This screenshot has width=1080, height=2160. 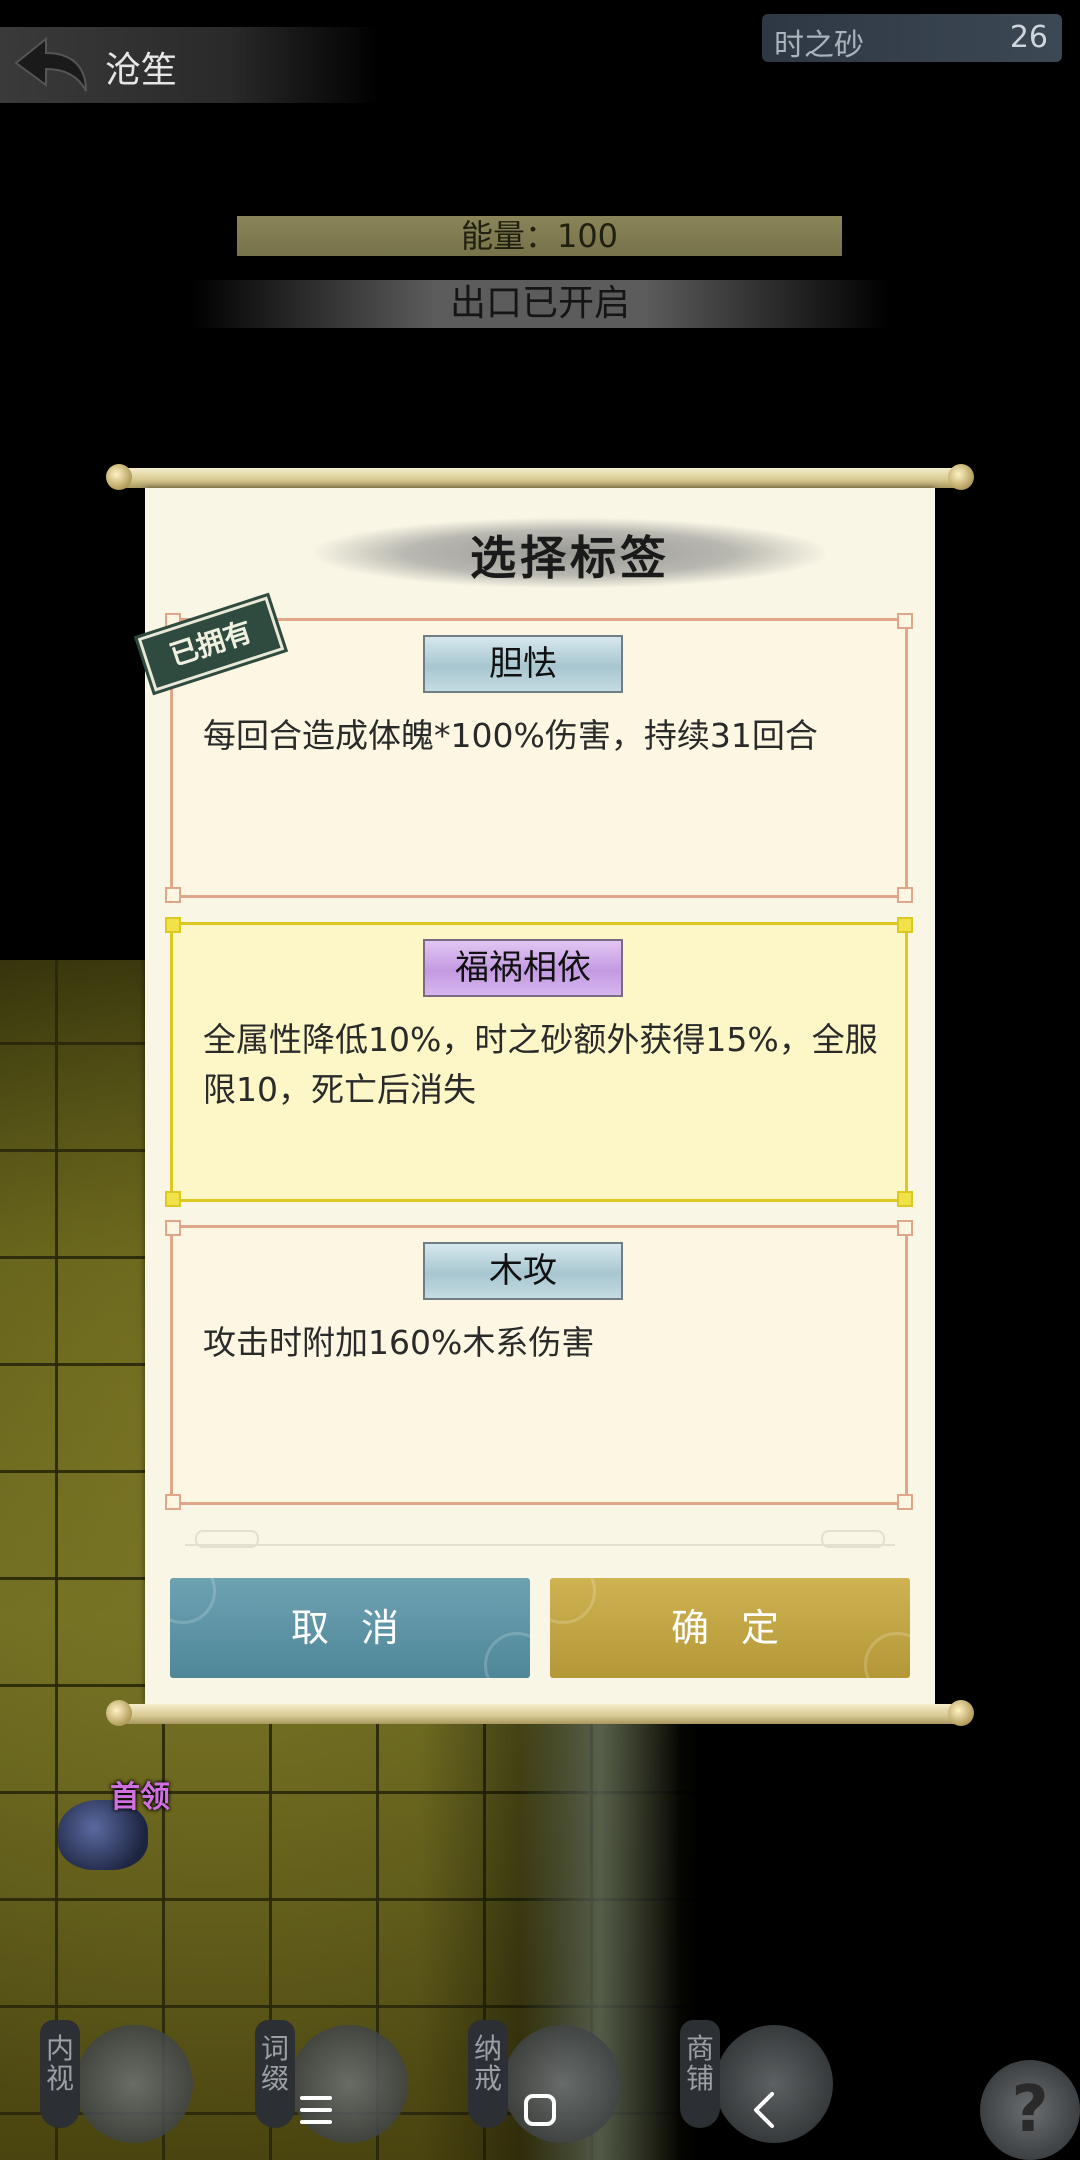 What do you see at coordinates (540, 1713) in the screenshot?
I see `scroll-rod-bottom` at bounding box center [540, 1713].